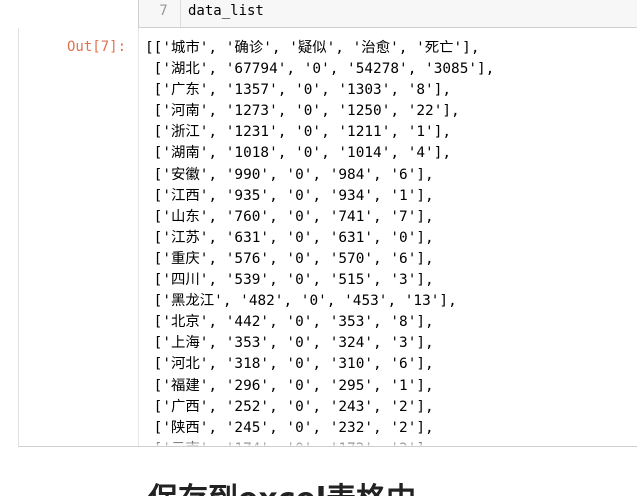  What do you see at coordinates (298, 90) in the screenshot?
I see `output-line: ['广东', '1357', '0', '1303', '8'],` at bounding box center [298, 90].